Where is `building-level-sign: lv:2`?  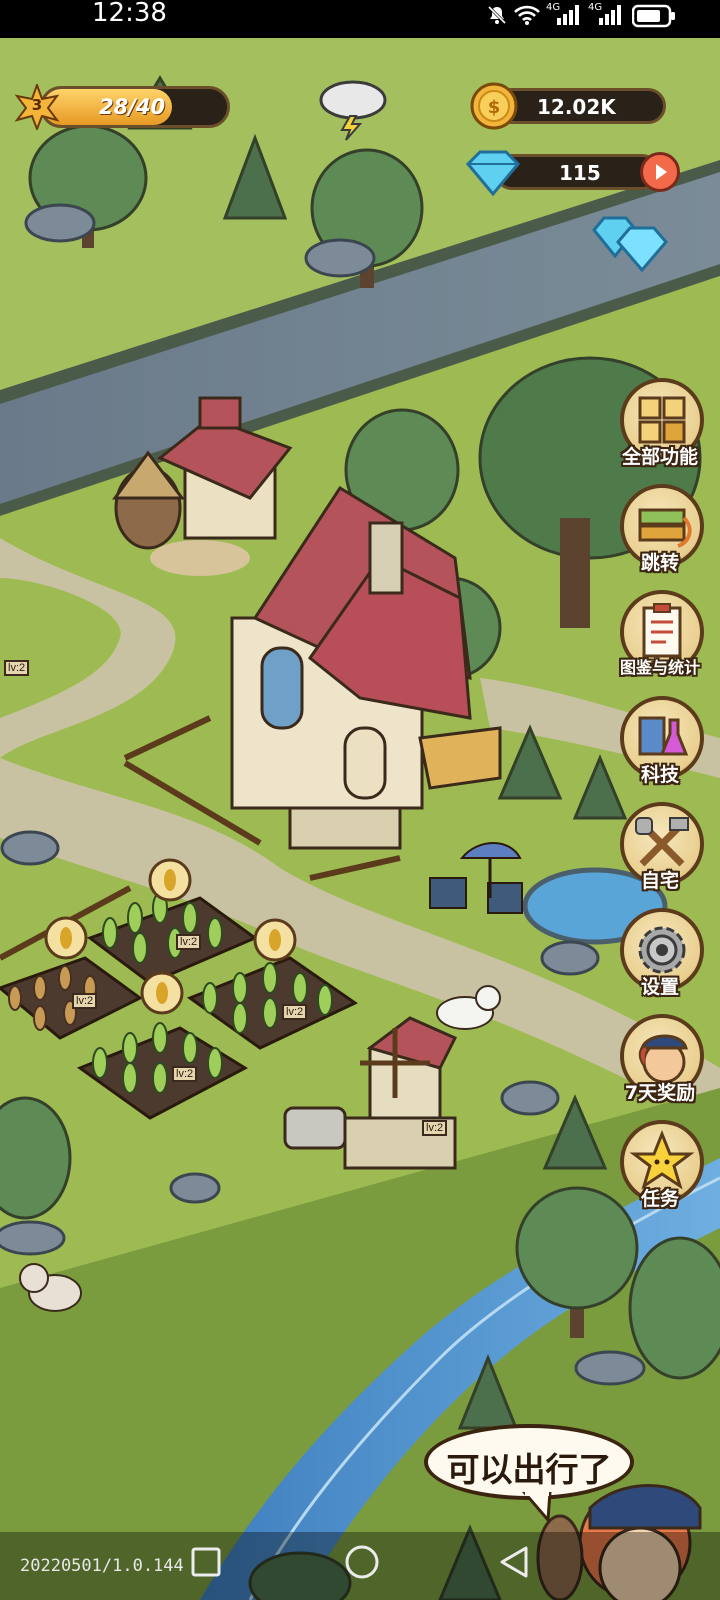
building-level-sign: lv:2 is located at coordinates (17, 668).